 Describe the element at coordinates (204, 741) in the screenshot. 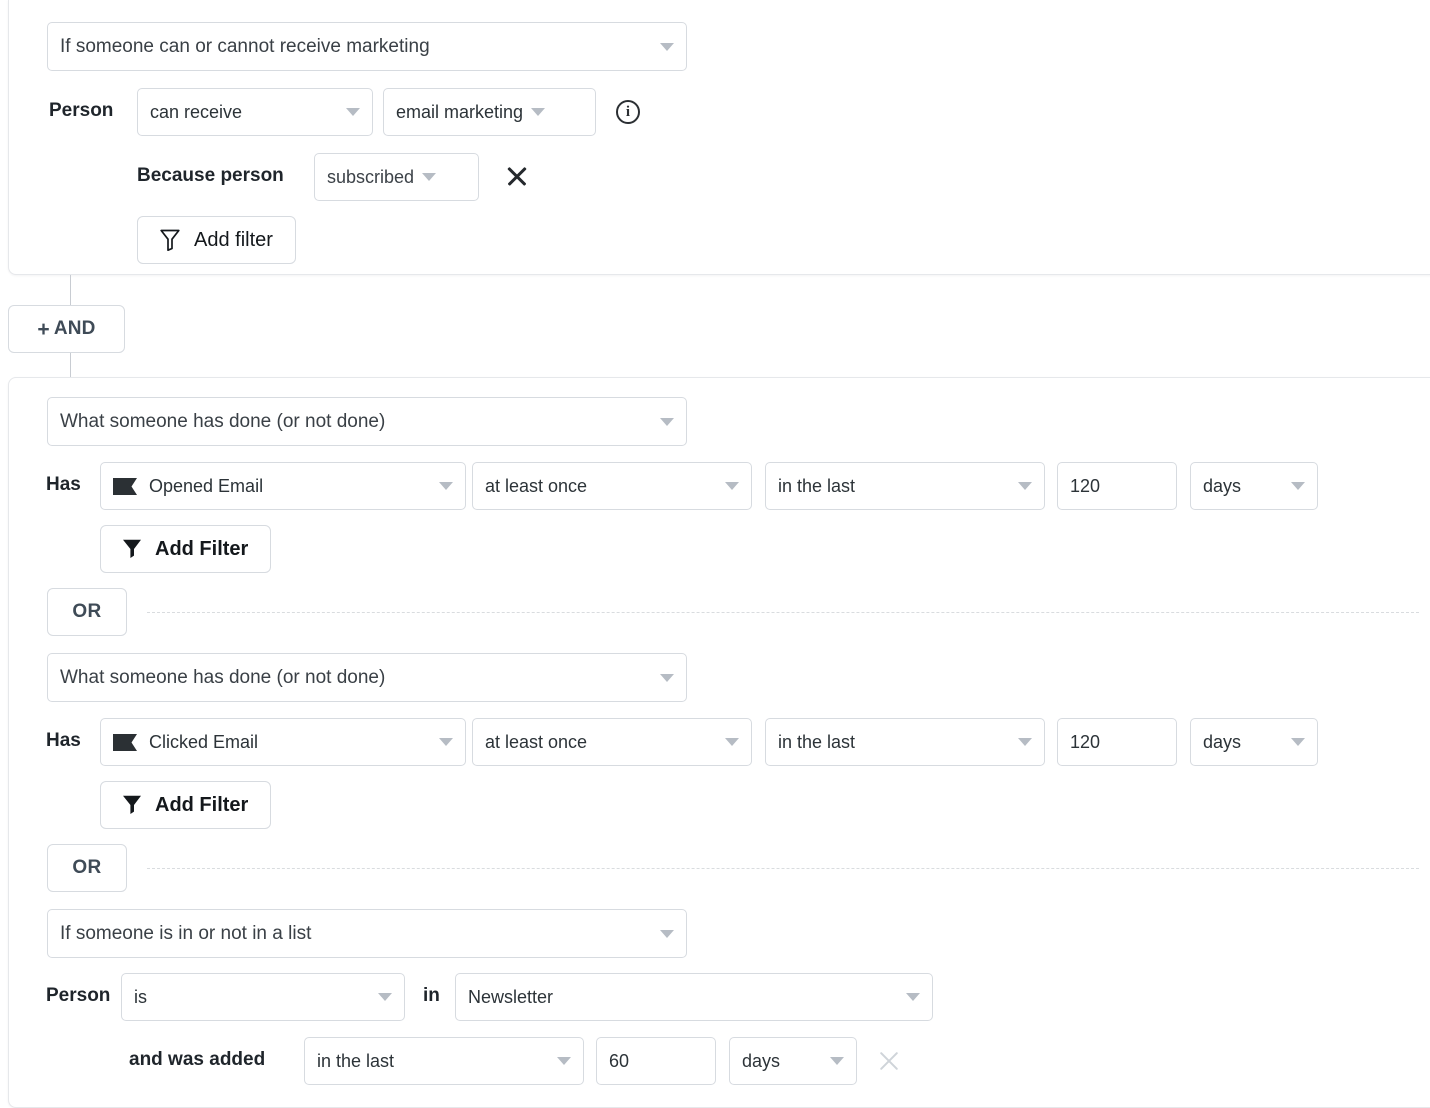

I see `metric-value: Clicked Email` at that location.